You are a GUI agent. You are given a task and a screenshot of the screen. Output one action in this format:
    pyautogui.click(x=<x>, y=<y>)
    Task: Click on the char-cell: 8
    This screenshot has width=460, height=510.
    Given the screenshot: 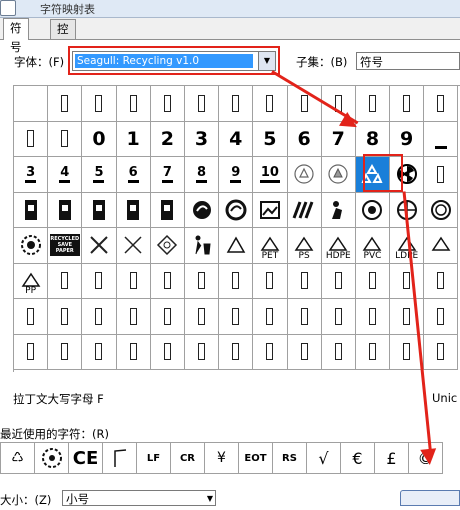 What is the action you would take?
    pyautogui.click(x=202, y=175)
    